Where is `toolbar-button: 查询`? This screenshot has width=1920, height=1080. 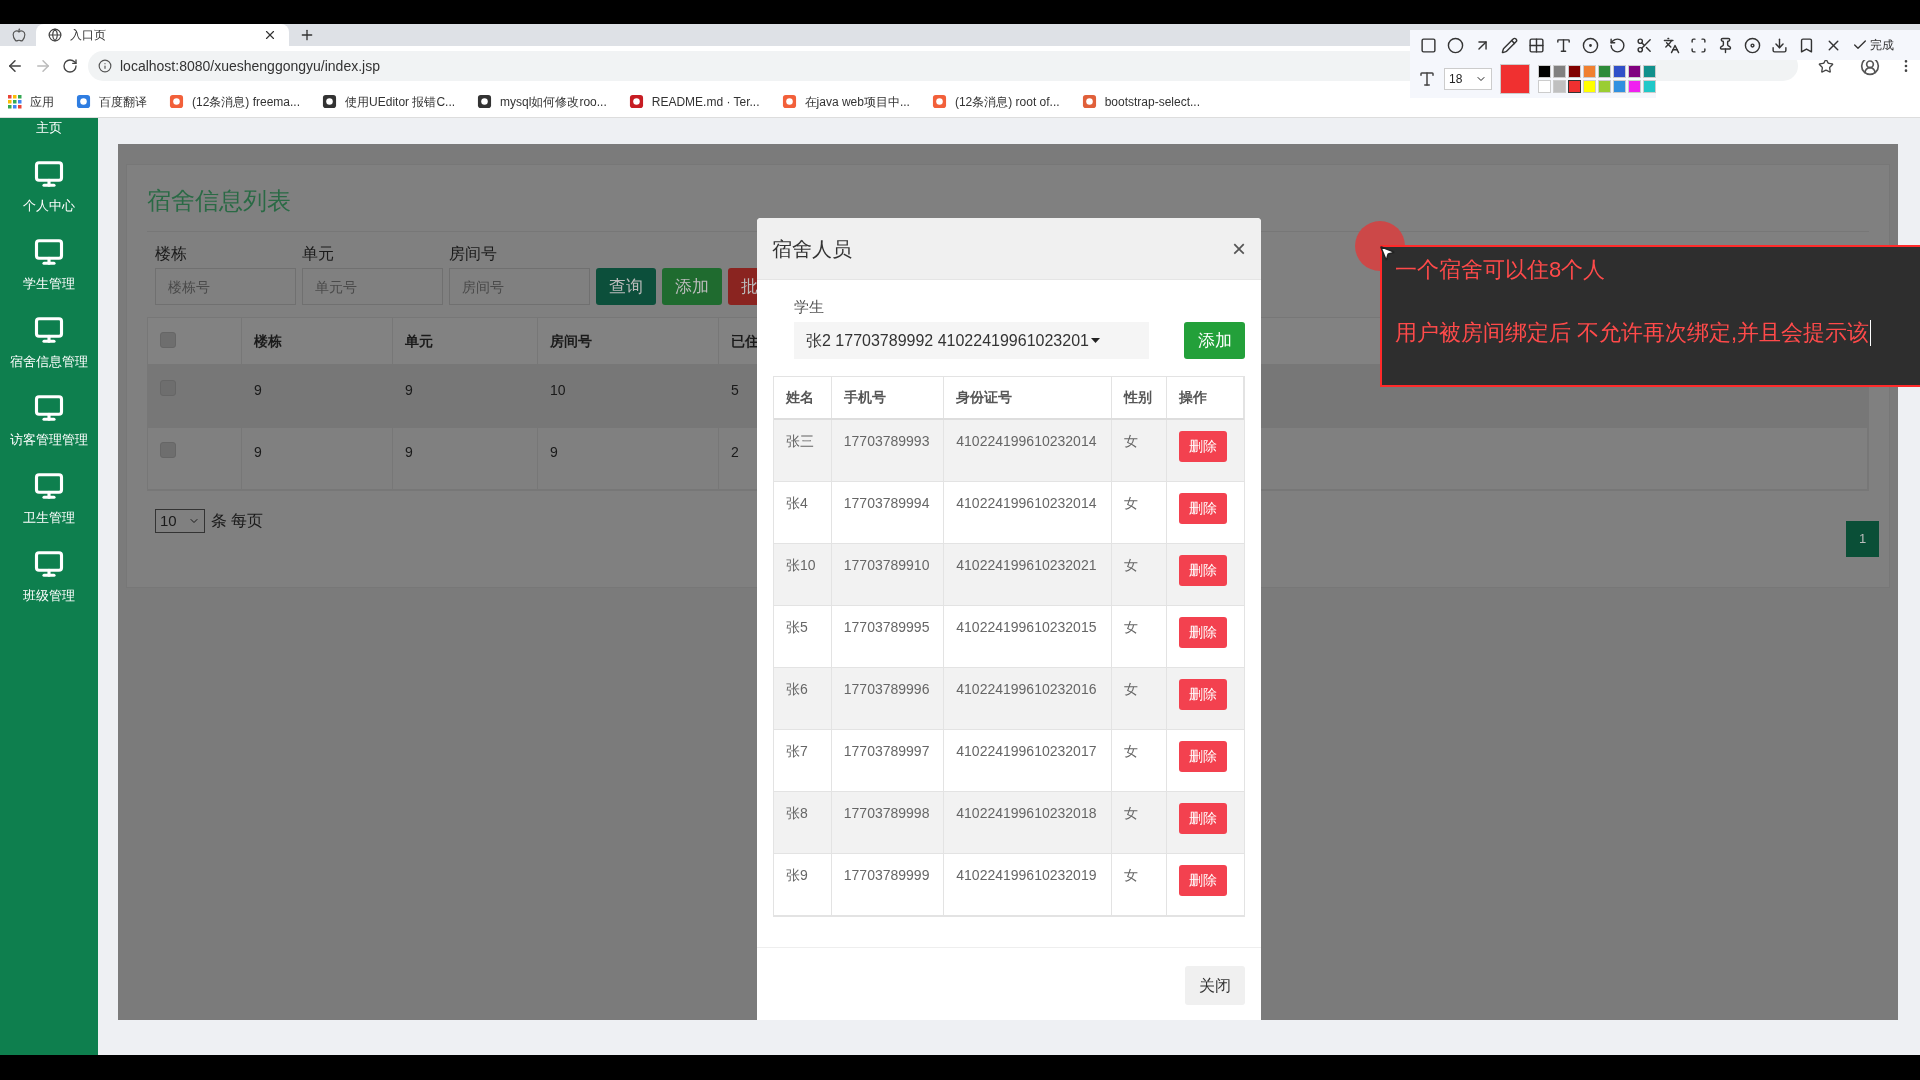
toolbar-button: 查询 is located at coordinates (626, 286).